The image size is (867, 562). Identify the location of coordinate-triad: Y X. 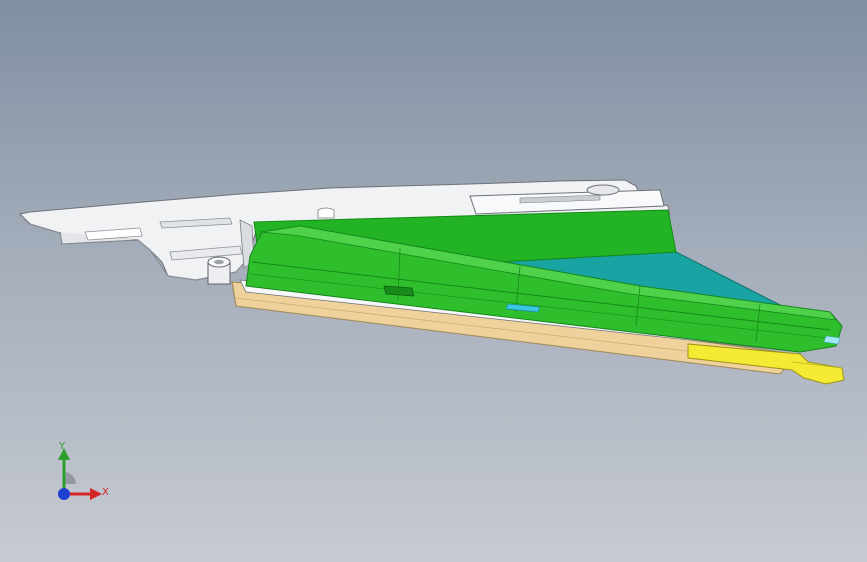
(80, 476).